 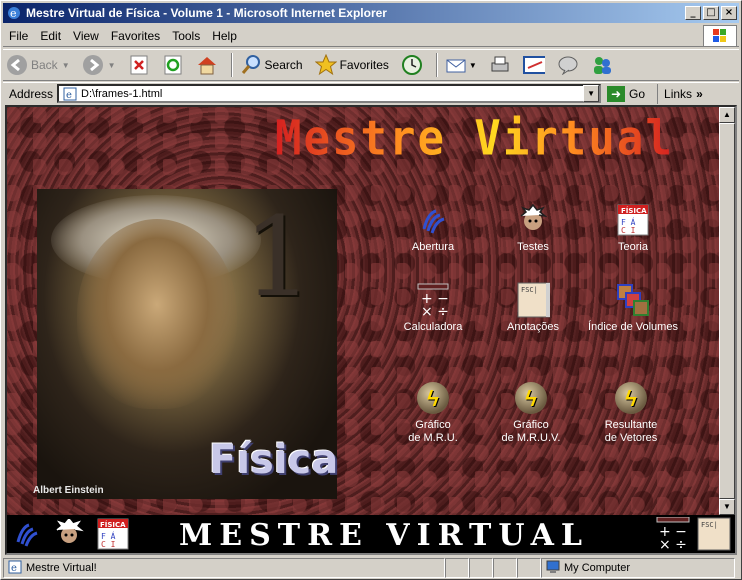 What do you see at coordinates (553, 568) in the screenshot?
I see `computer-icon` at bounding box center [553, 568].